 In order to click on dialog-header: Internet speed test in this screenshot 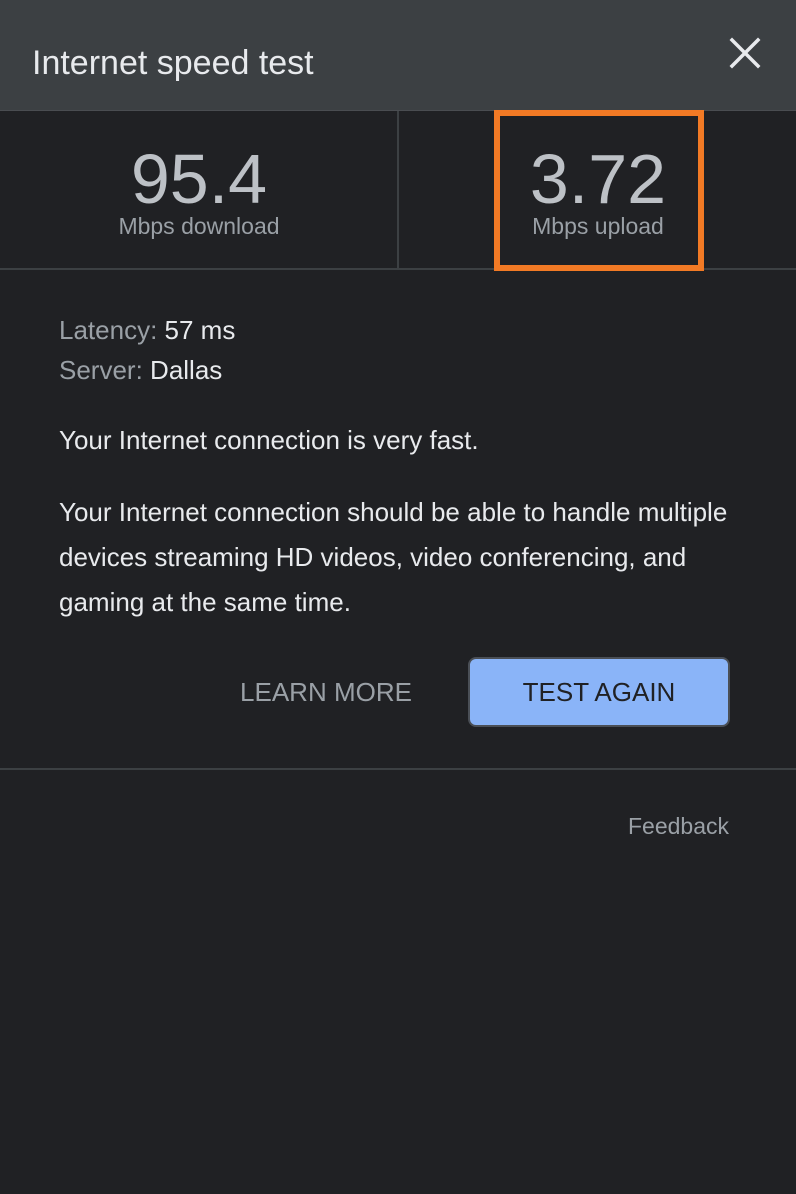, I will do `click(398, 55)`.